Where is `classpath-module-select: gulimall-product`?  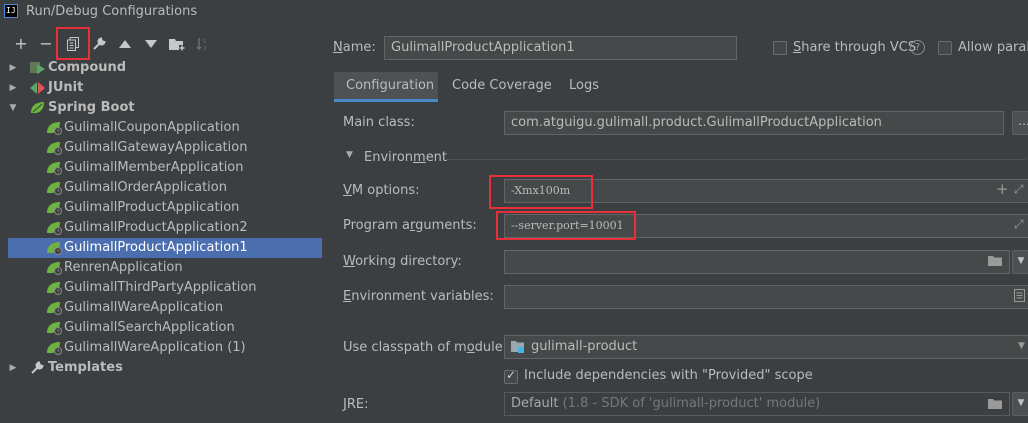
classpath-module-select: gulimall-product is located at coordinates (766, 347).